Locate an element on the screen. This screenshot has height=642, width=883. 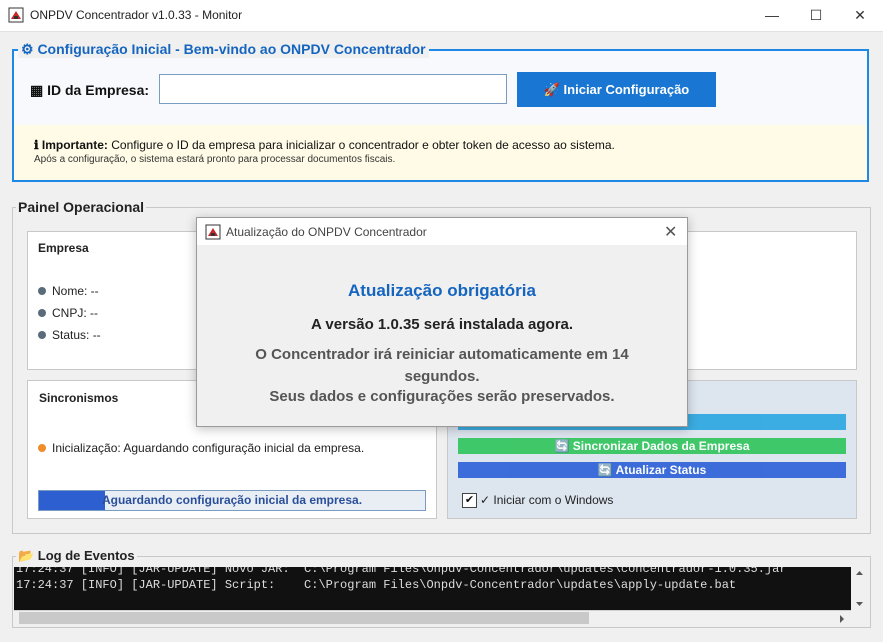
dialog-heading: Atualização obrigatória is located at coordinates (442, 290).